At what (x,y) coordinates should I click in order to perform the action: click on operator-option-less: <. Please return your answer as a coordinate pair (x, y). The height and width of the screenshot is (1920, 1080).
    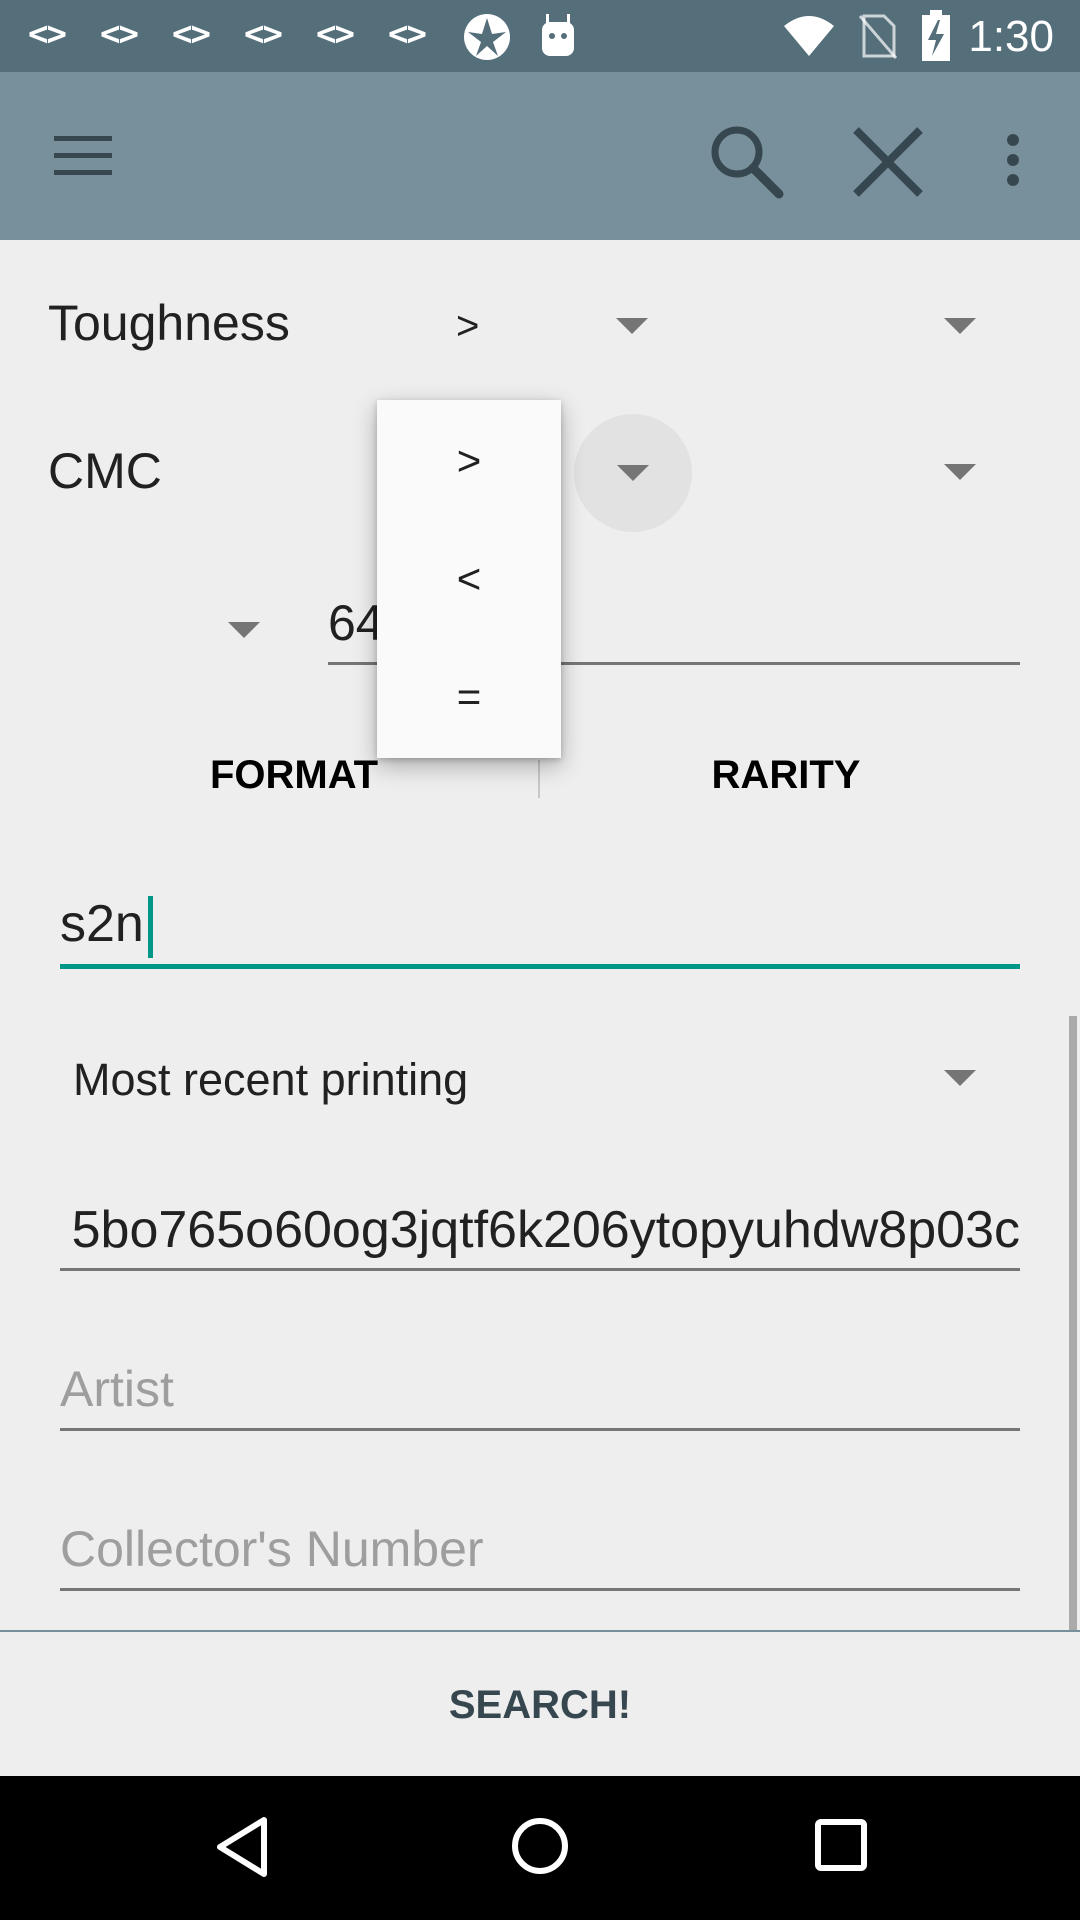
    Looking at the image, I should click on (469, 579).